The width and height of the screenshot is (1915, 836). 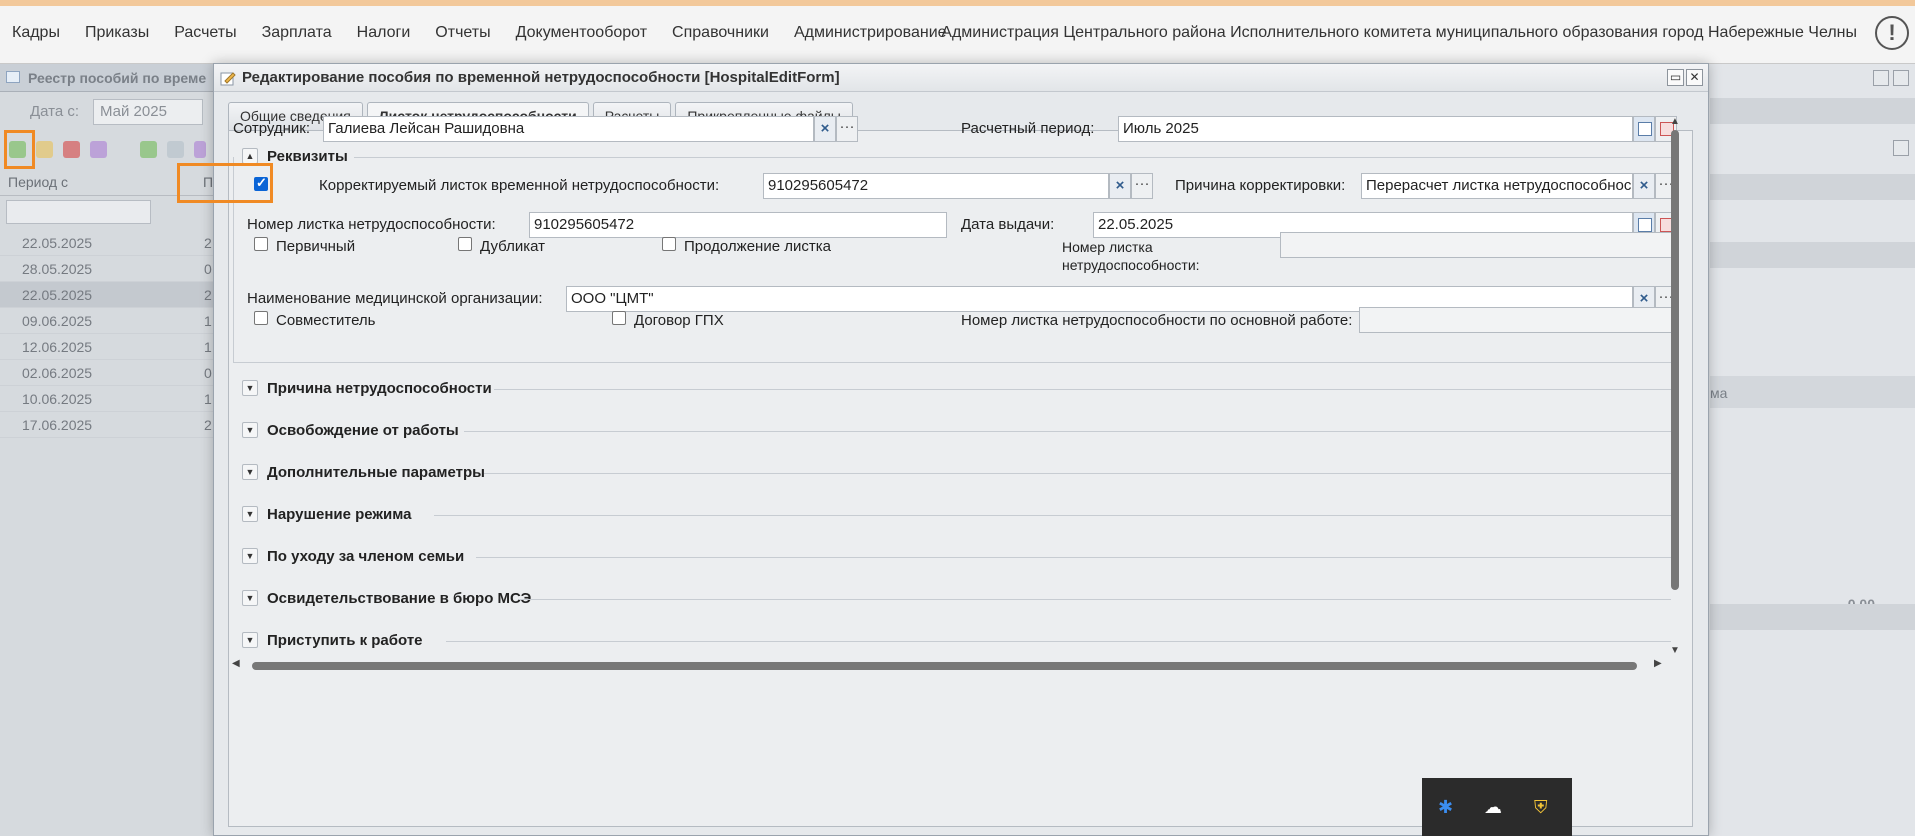 What do you see at coordinates (200, 149) in the screenshot?
I see `sum-icon` at bounding box center [200, 149].